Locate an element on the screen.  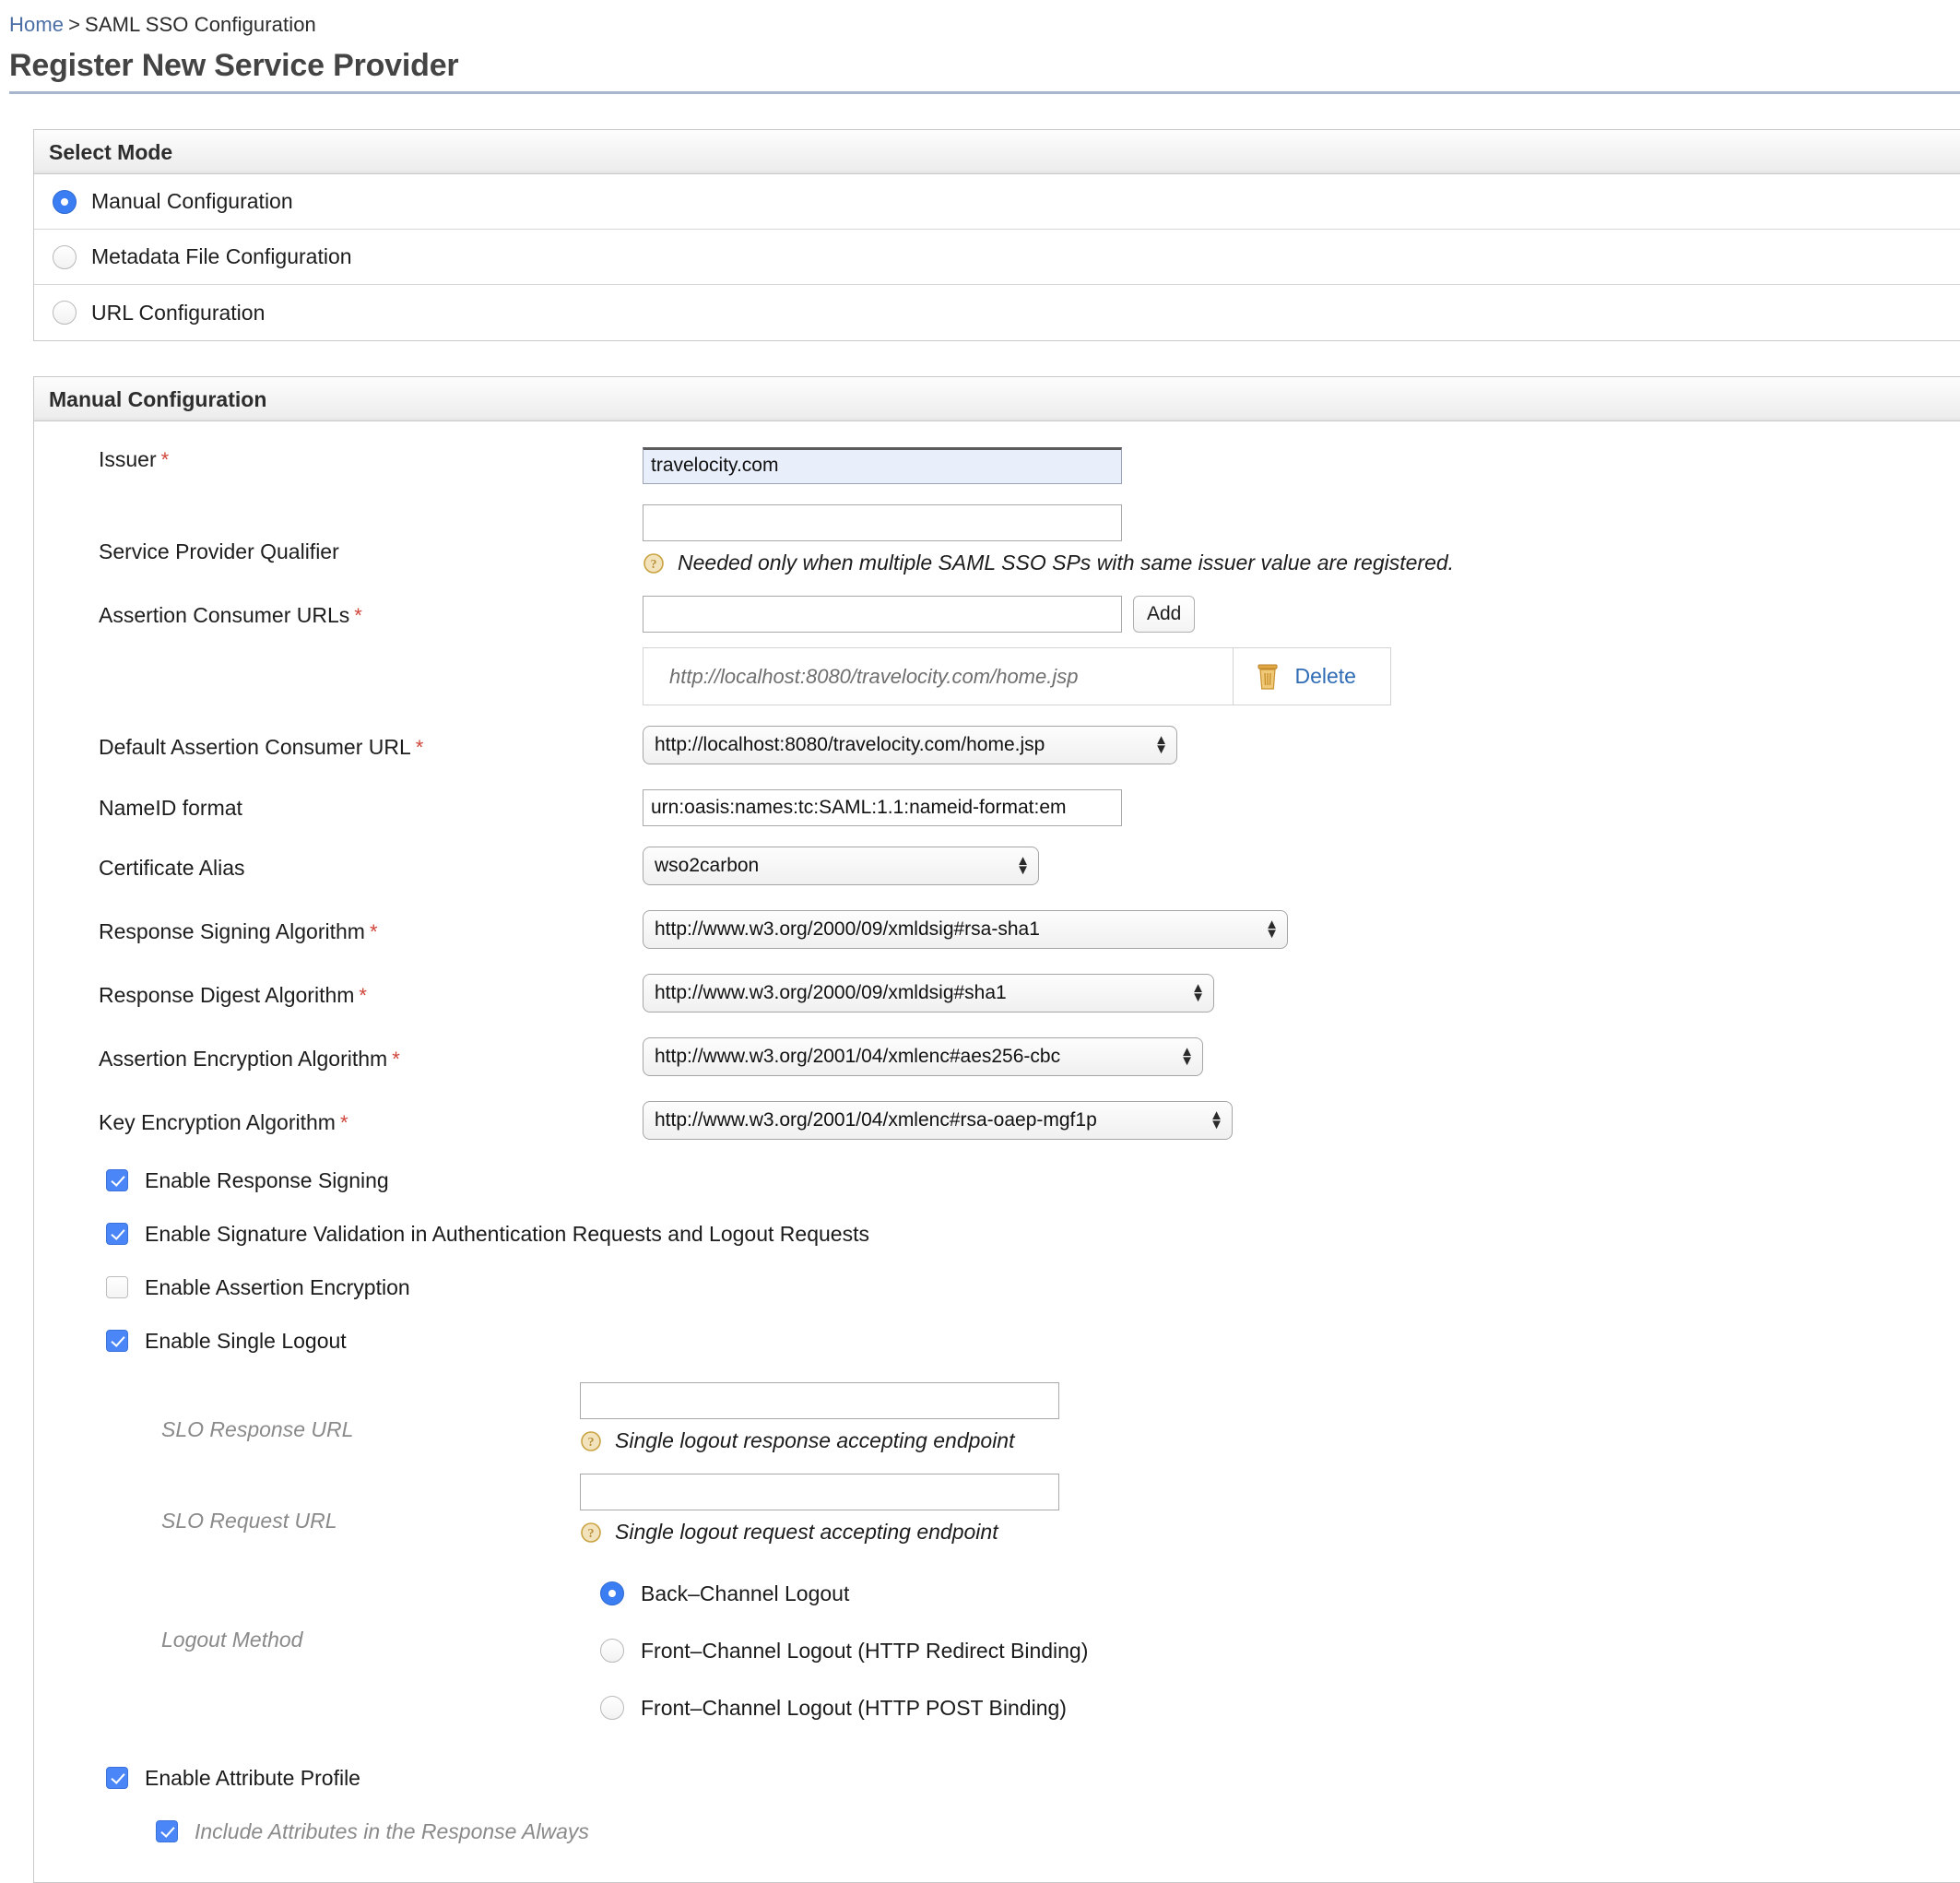
assertion-consumer-url-input is located at coordinates (883, 614).